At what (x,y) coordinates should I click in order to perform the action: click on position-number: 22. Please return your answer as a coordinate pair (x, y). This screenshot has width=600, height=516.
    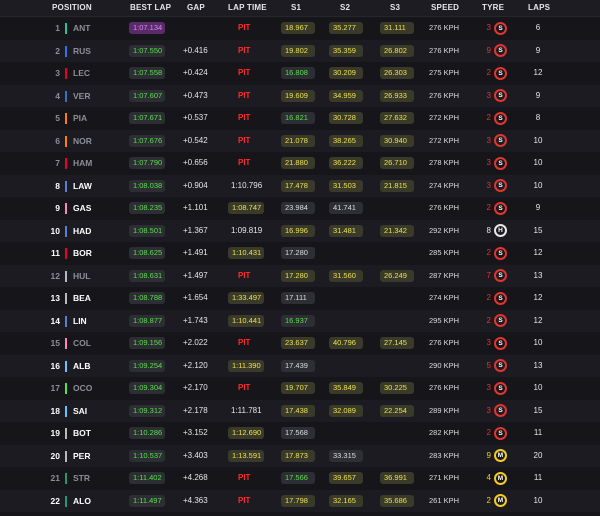
    Looking at the image, I should click on (55, 500).